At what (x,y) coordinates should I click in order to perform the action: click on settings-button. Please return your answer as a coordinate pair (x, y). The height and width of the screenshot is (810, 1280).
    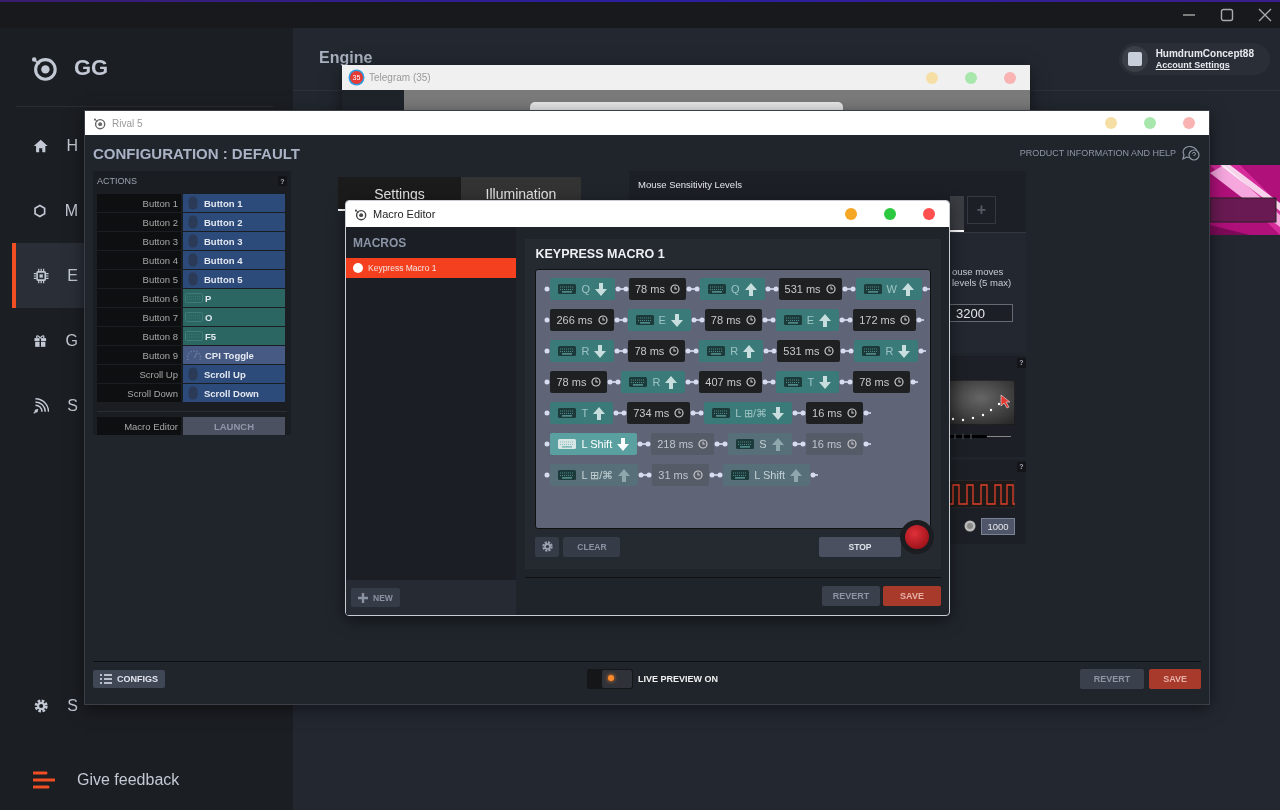
    Looking at the image, I should click on (547, 546).